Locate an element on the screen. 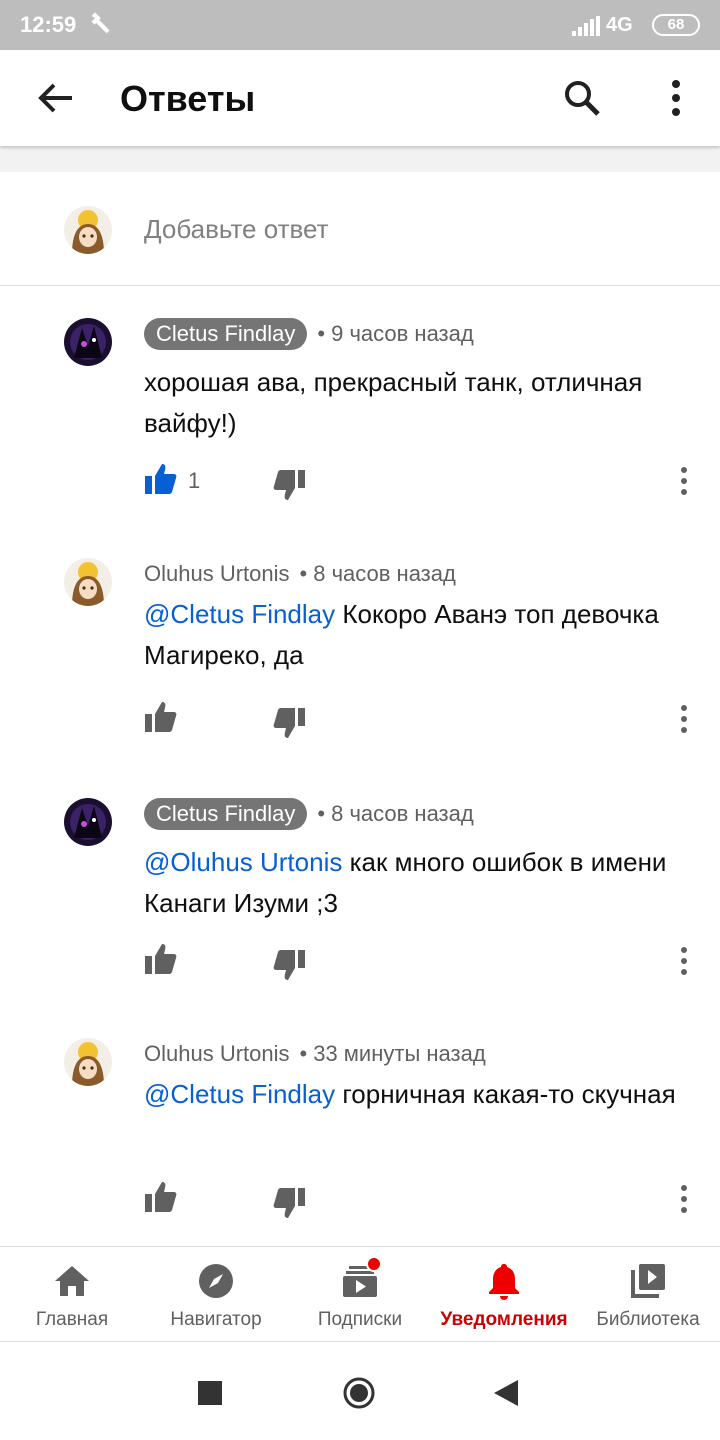  library-icon is located at coordinates (648, 1281).